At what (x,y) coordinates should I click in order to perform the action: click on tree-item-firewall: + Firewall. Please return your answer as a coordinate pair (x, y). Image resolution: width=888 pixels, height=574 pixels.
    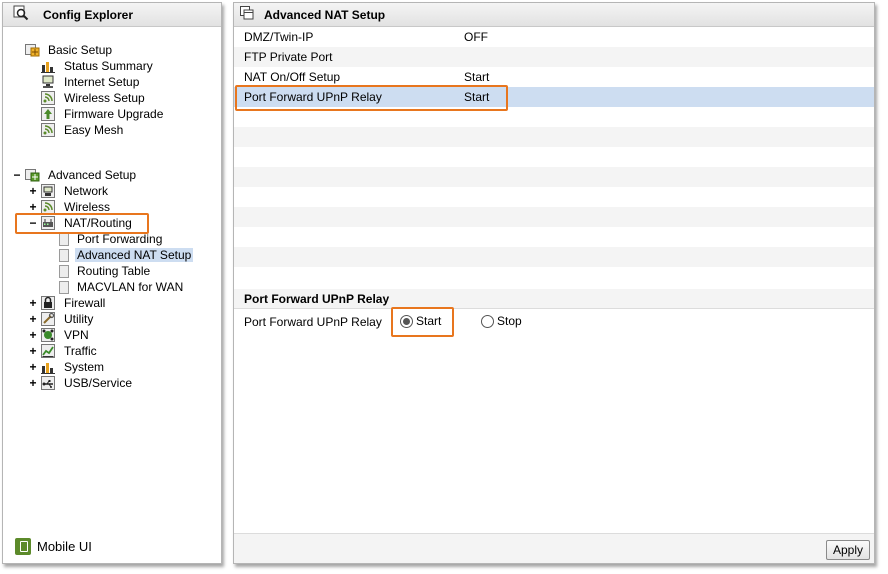
    Looking at the image, I should click on (67, 303).